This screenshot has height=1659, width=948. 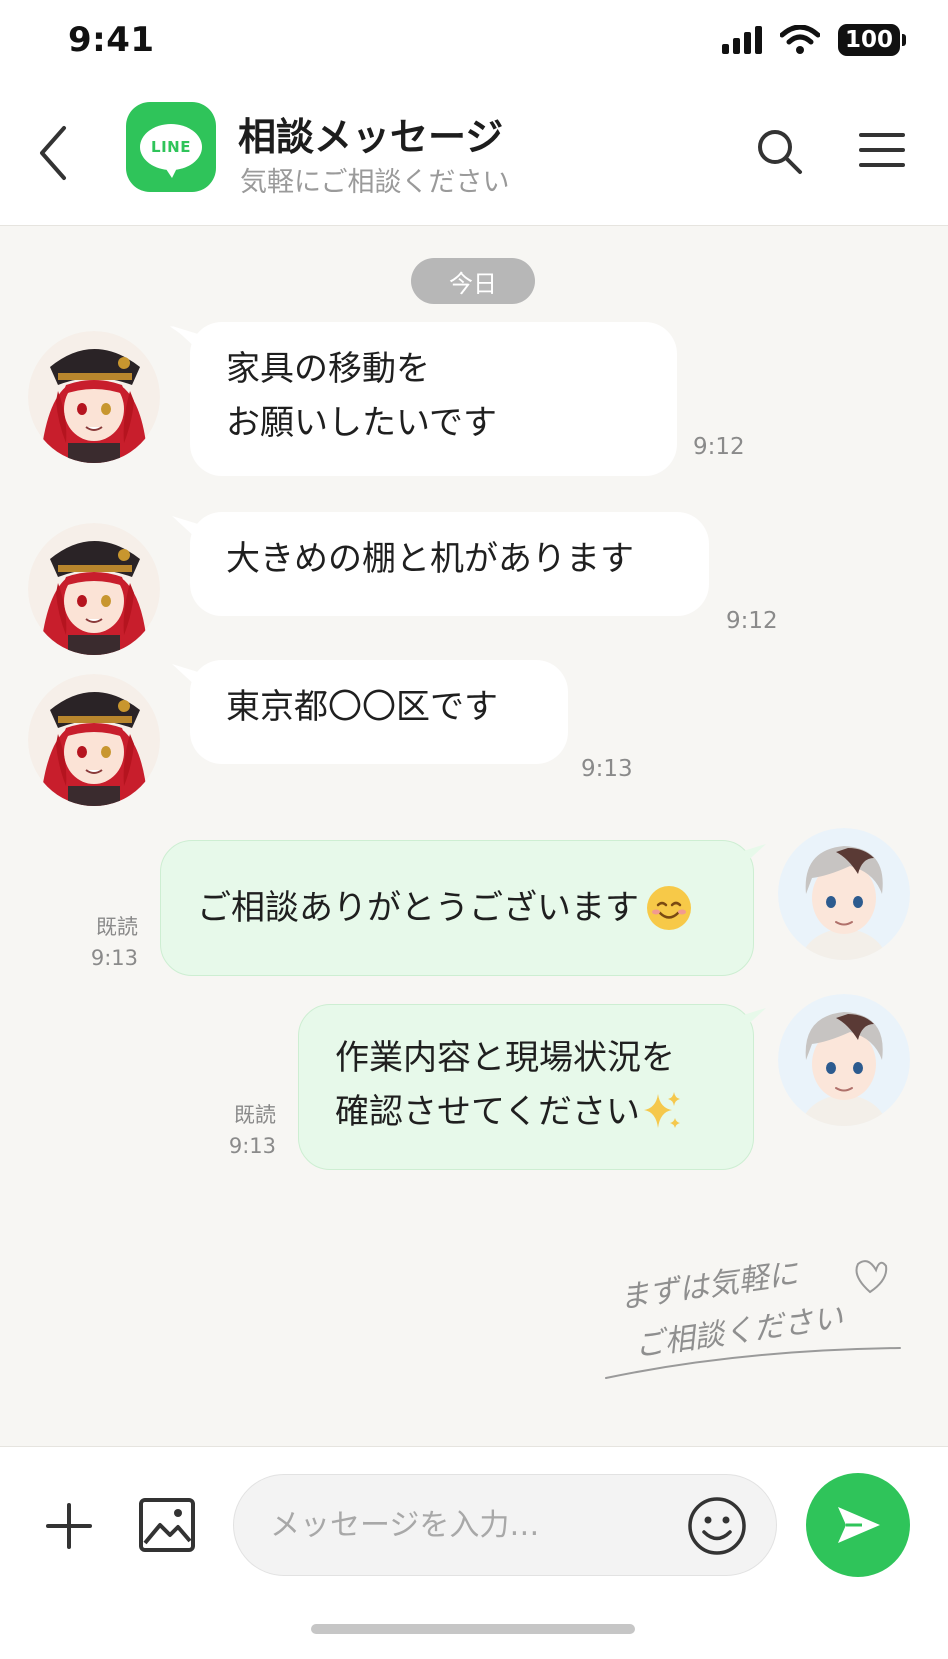 I want to click on page-title: 相談メッセージ, so click(x=371, y=137).